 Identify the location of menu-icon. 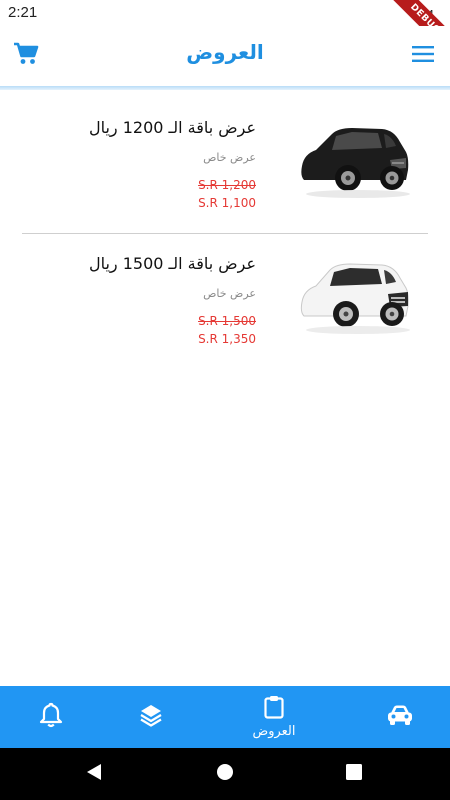
(423, 56).